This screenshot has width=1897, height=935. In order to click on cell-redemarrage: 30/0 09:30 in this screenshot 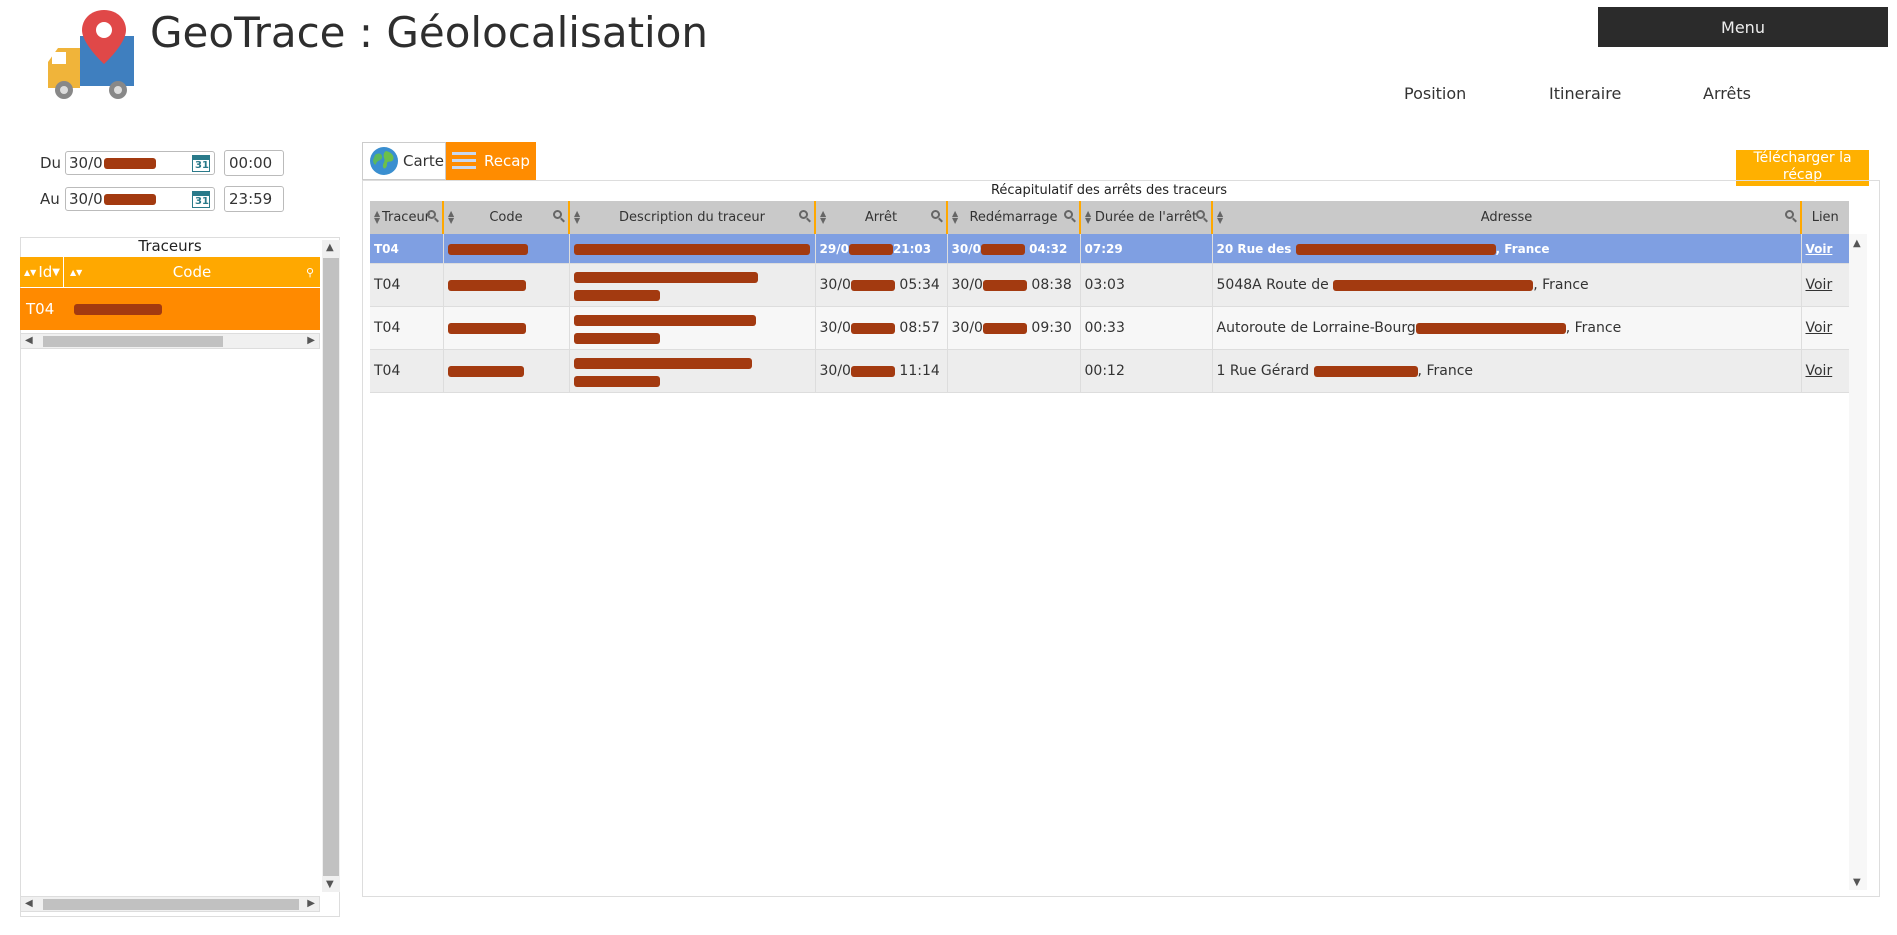, I will do `click(1014, 328)`.